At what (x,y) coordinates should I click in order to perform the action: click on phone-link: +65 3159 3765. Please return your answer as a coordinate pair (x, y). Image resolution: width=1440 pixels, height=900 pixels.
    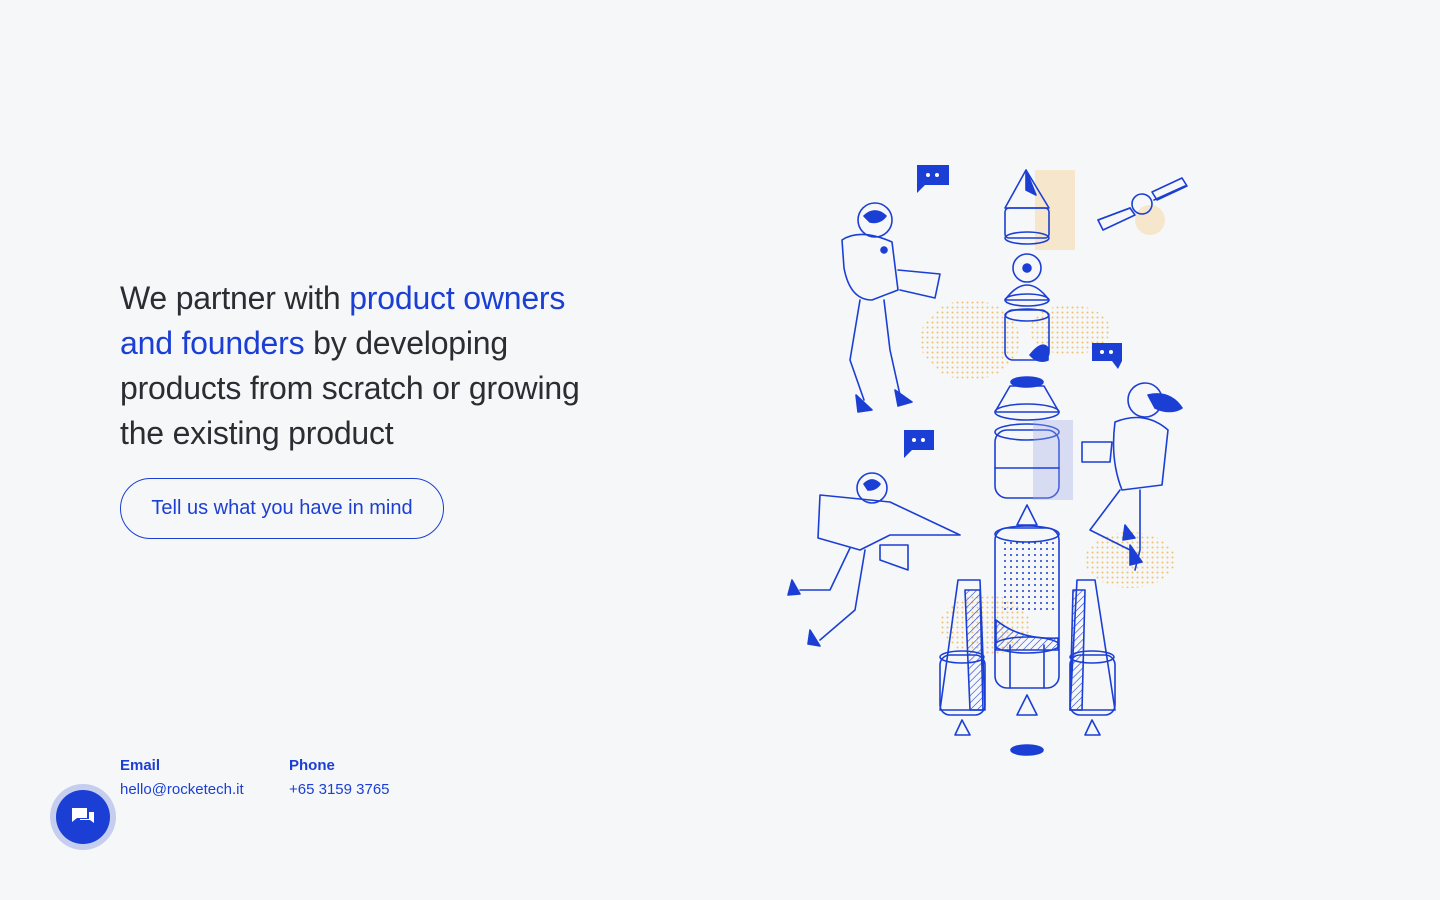
    Looking at the image, I should click on (339, 789).